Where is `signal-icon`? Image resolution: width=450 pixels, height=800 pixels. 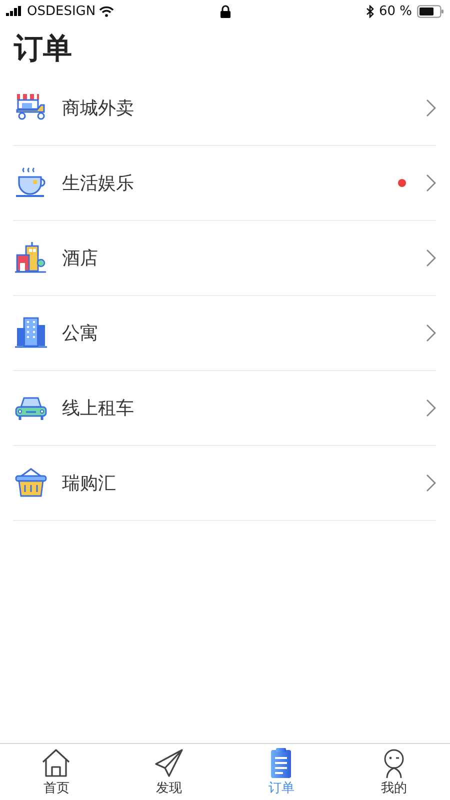
signal-icon is located at coordinates (15, 11).